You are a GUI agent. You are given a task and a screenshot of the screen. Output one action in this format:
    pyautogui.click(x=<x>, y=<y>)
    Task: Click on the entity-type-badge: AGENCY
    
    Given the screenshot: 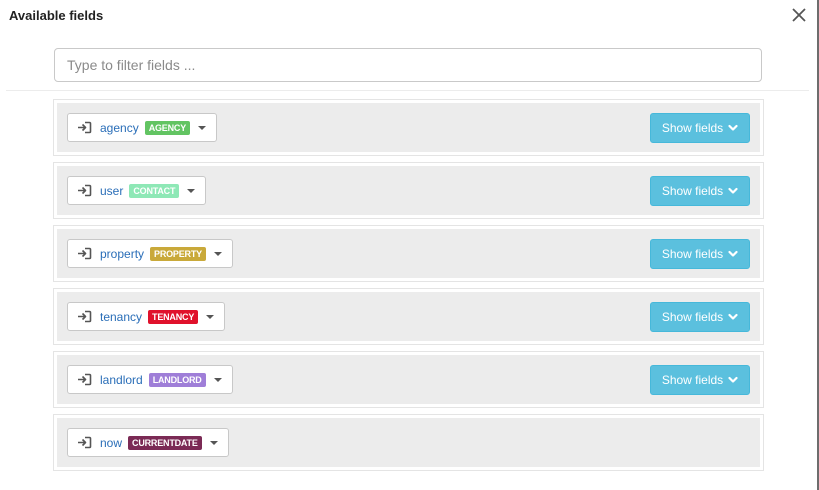 What is the action you would take?
    pyautogui.click(x=167, y=127)
    